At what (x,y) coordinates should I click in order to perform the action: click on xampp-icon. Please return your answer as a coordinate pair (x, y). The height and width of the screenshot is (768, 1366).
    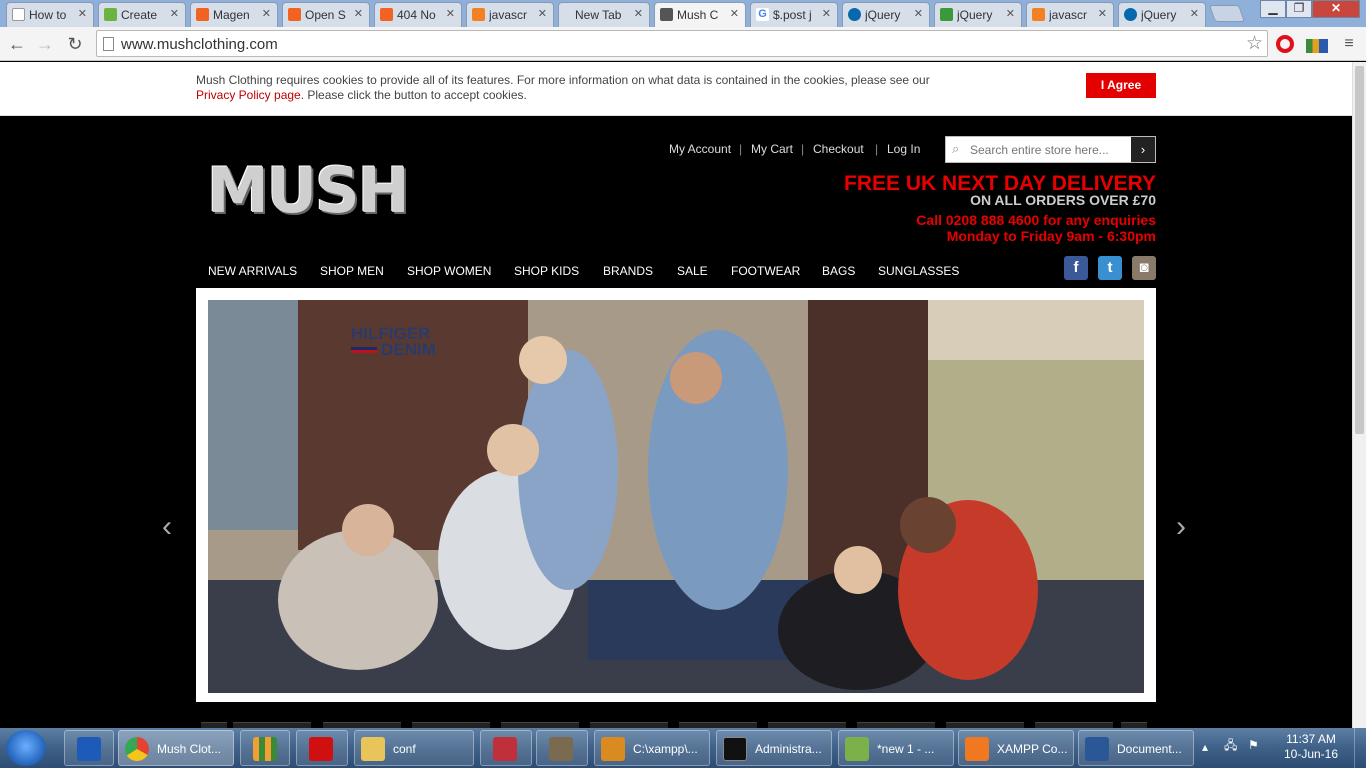
    Looking at the image, I should click on (977, 749).